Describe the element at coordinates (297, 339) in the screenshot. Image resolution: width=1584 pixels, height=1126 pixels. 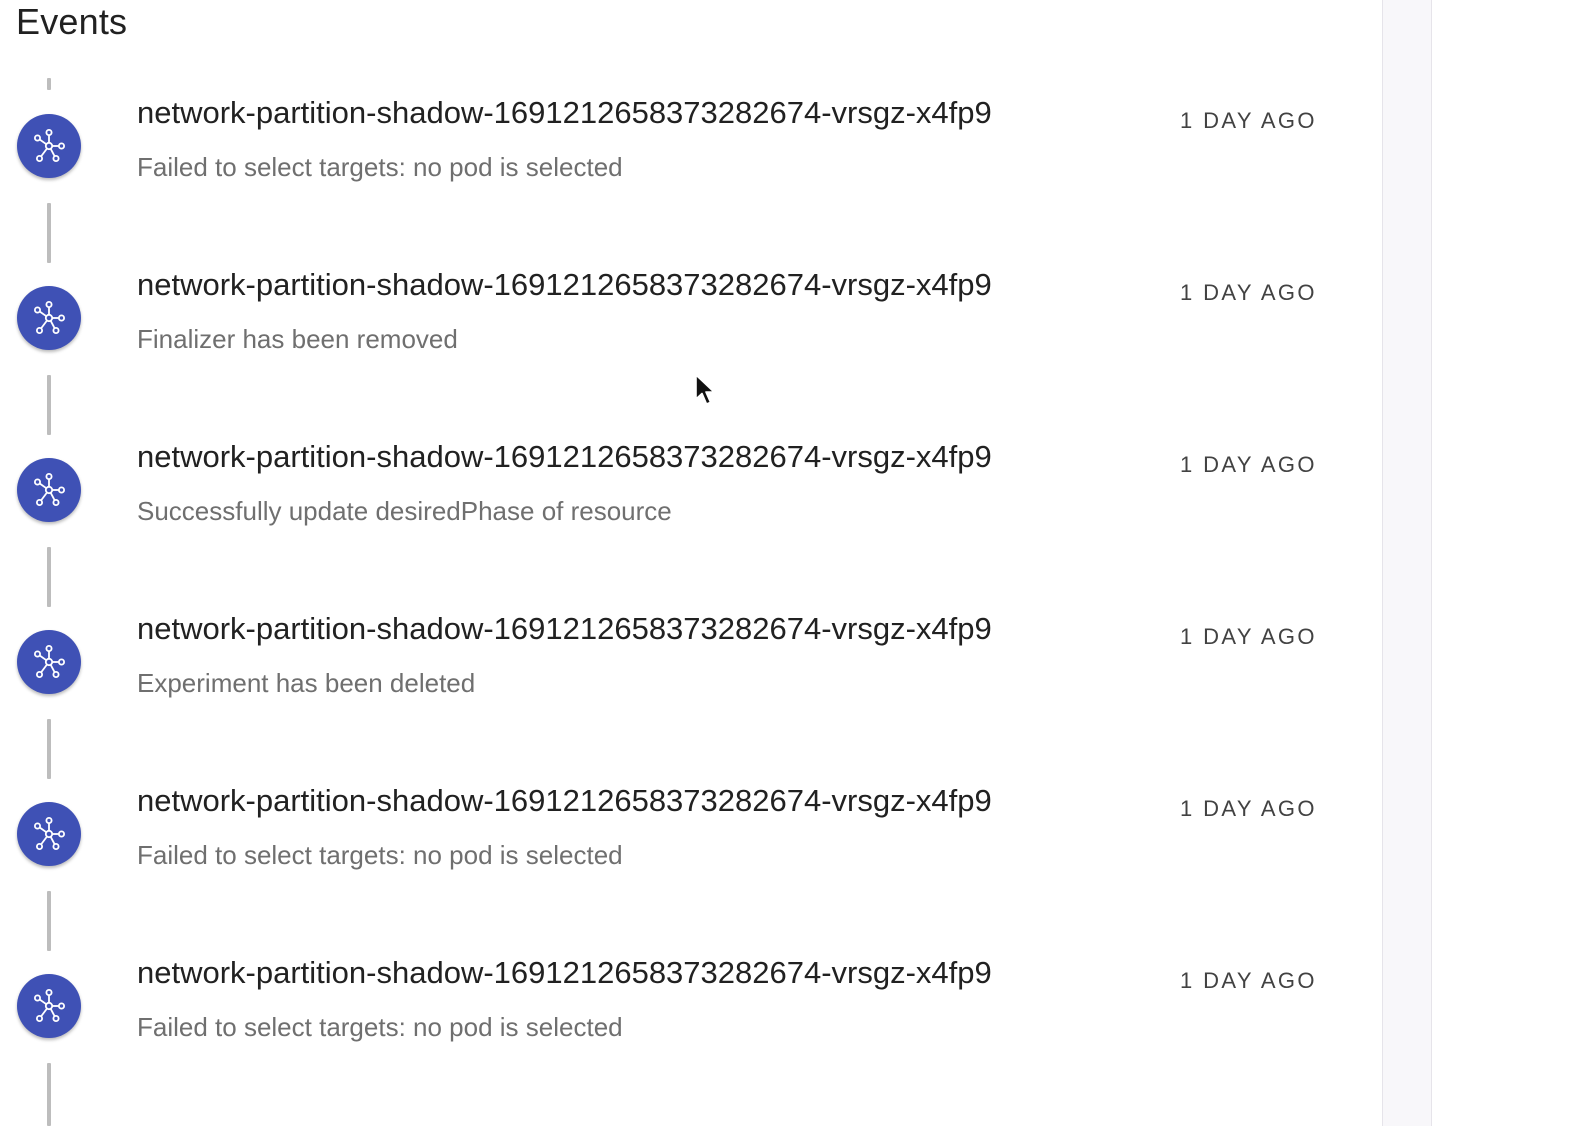
I see `event-message: Finalizer has been removed` at that location.